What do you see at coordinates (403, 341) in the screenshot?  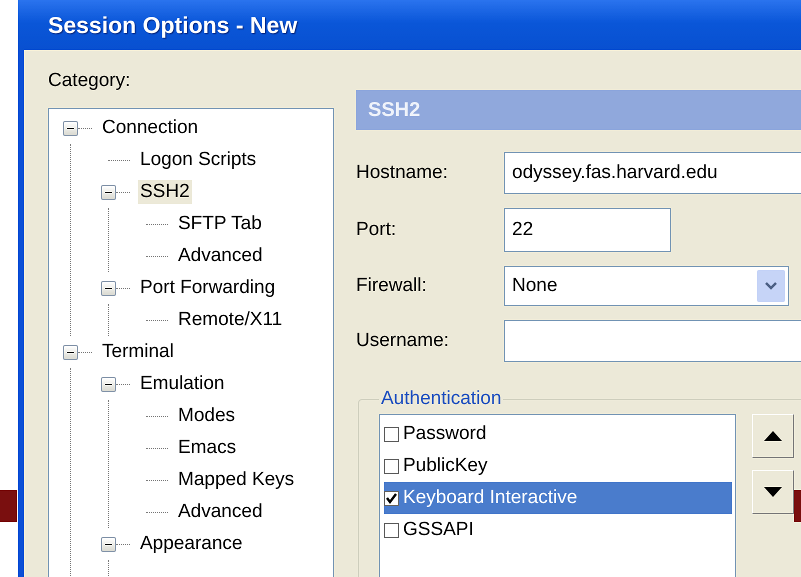 I see `field-label: Username:` at bounding box center [403, 341].